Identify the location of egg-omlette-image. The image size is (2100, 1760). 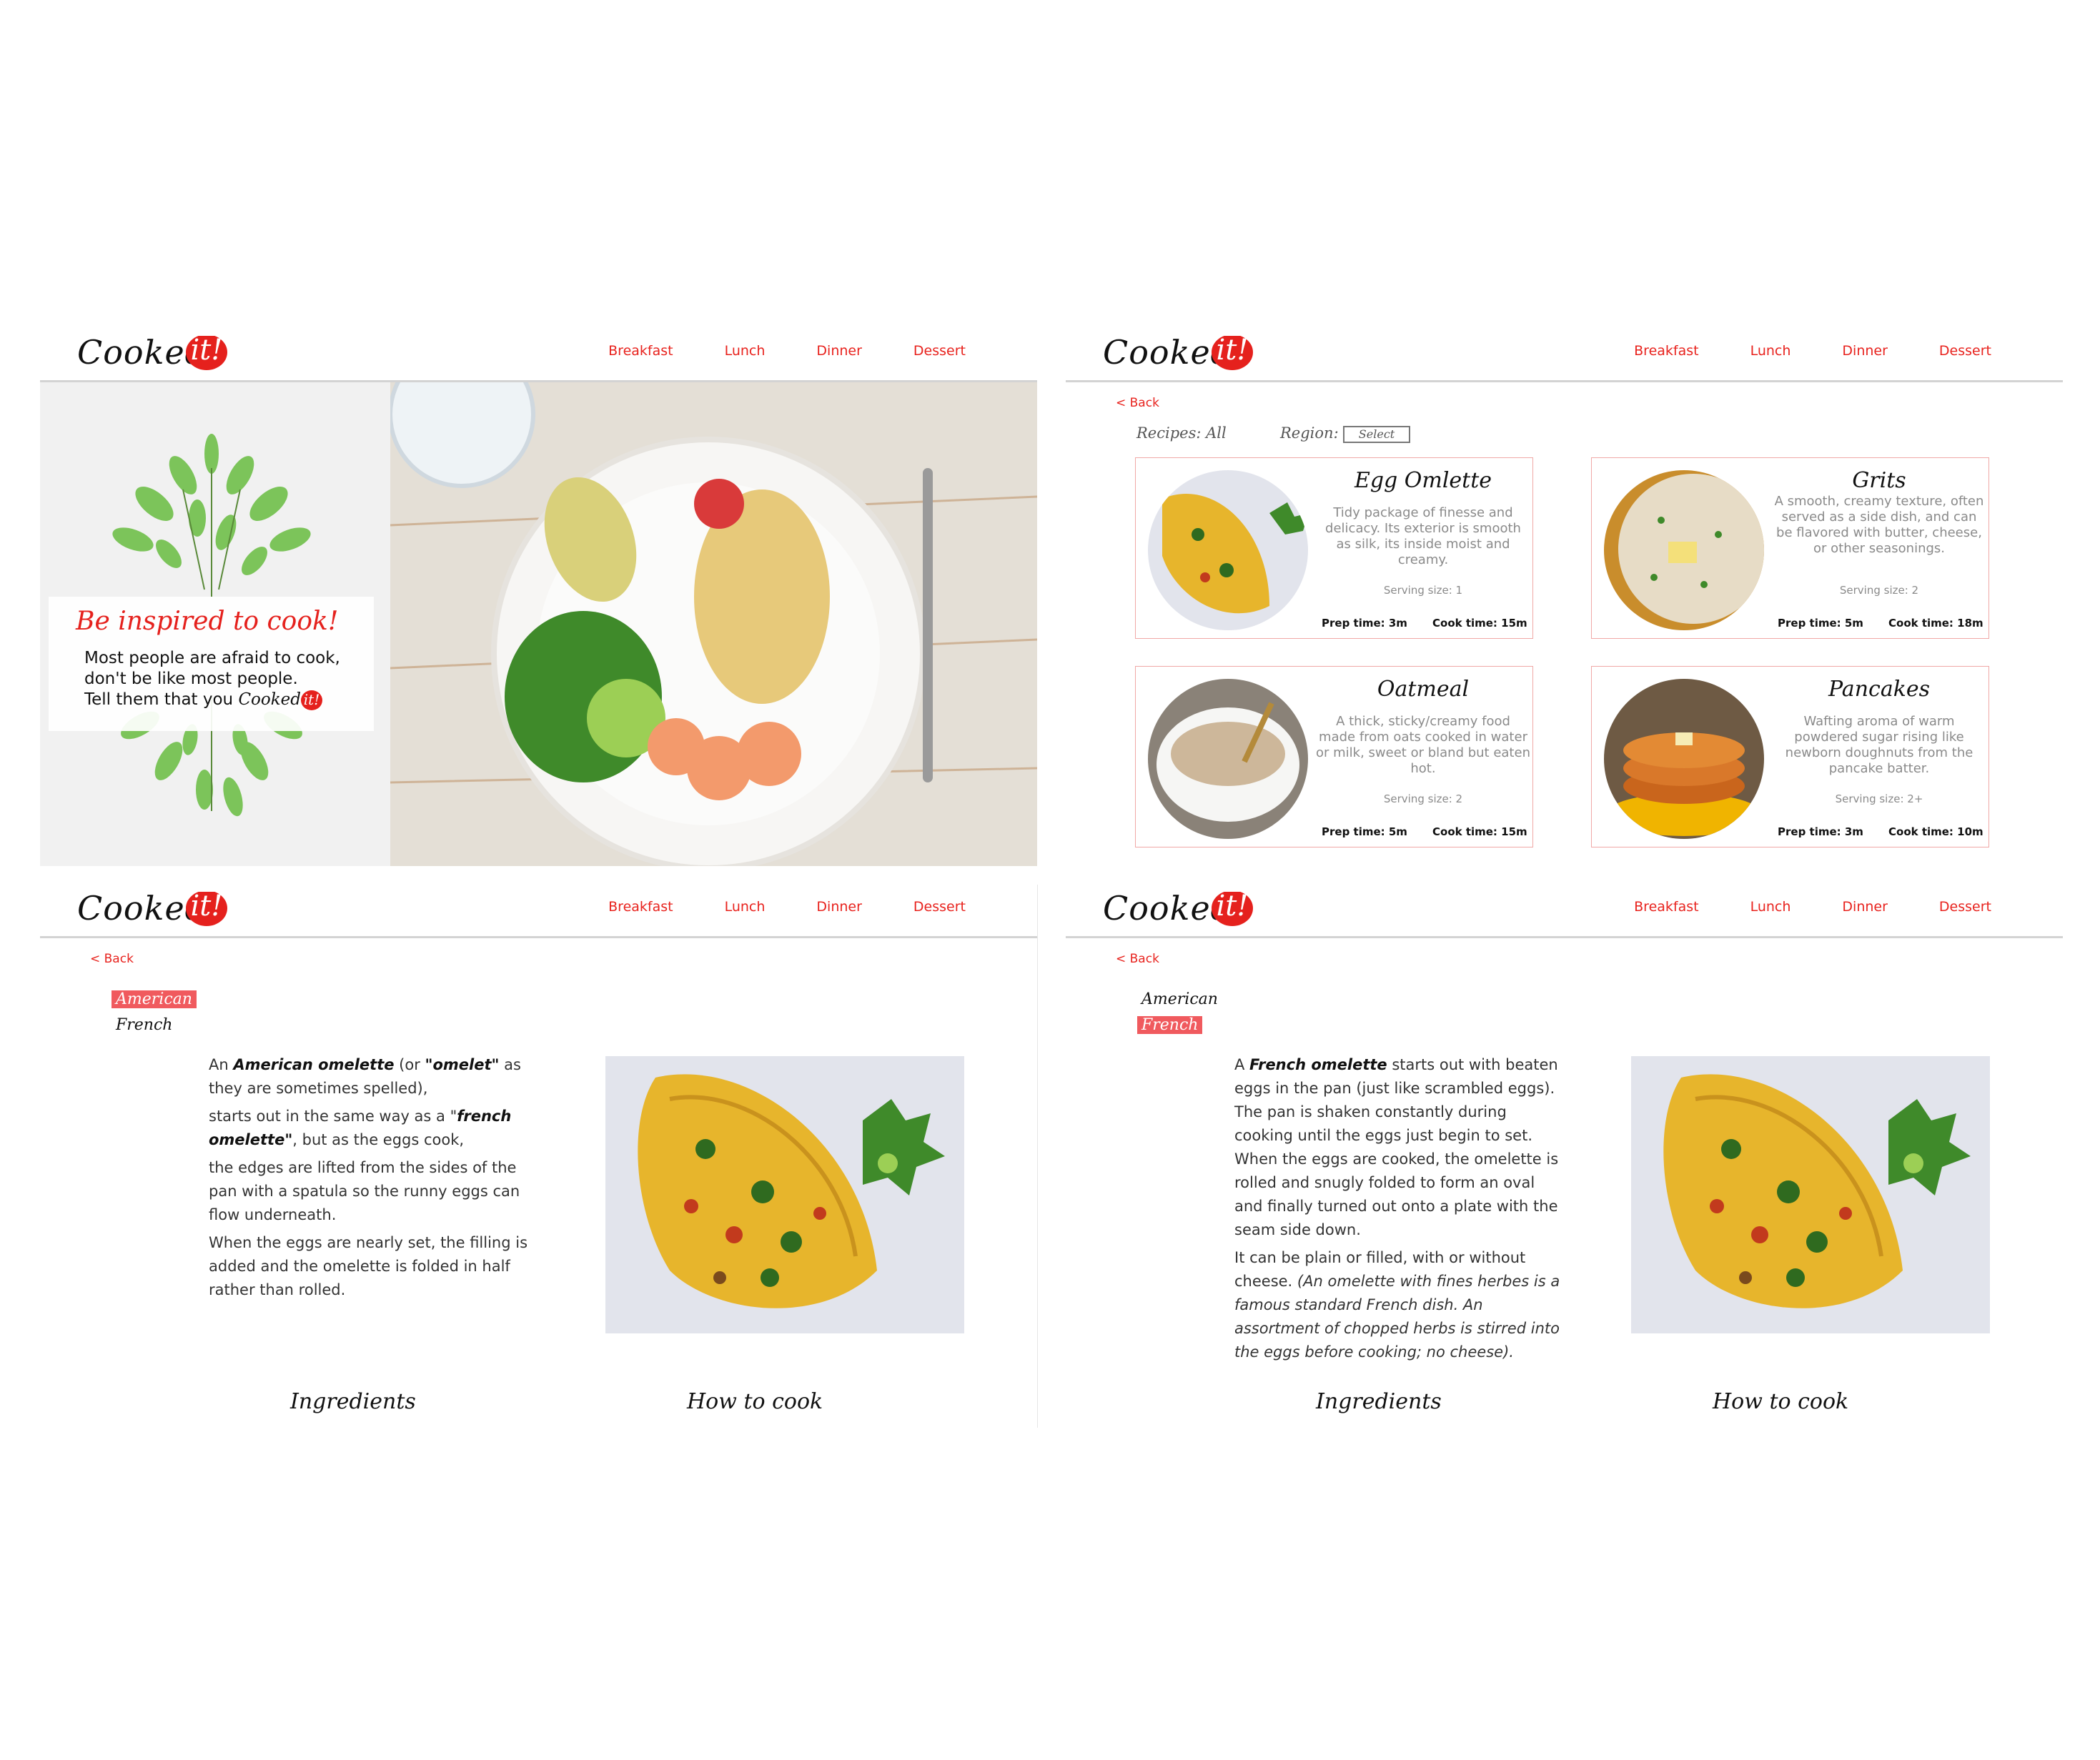
(1228, 550).